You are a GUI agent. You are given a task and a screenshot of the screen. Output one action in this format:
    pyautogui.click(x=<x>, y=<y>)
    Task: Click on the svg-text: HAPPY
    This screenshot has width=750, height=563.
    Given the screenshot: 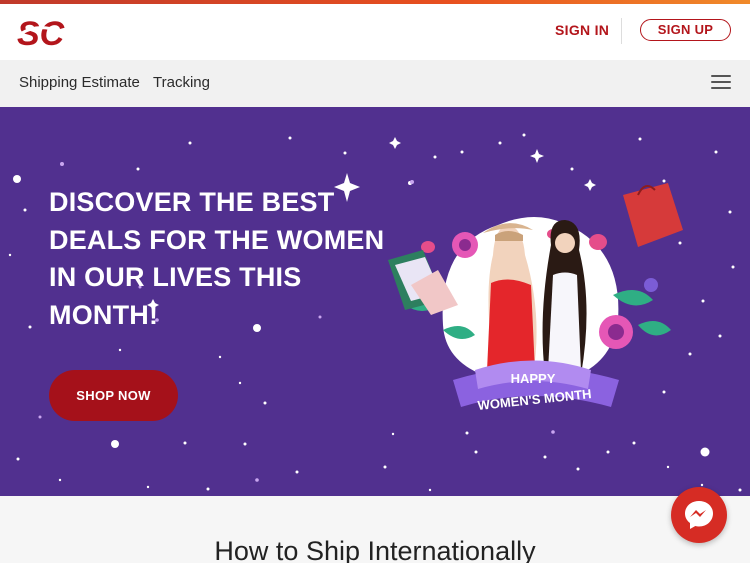 What is the action you would take?
    pyautogui.click(x=533, y=378)
    